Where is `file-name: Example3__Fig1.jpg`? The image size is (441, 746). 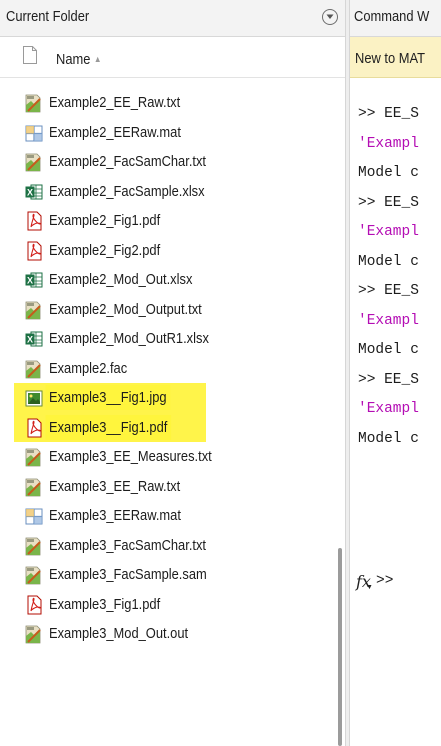
file-name: Example3__Fig1.jpg is located at coordinates (108, 397).